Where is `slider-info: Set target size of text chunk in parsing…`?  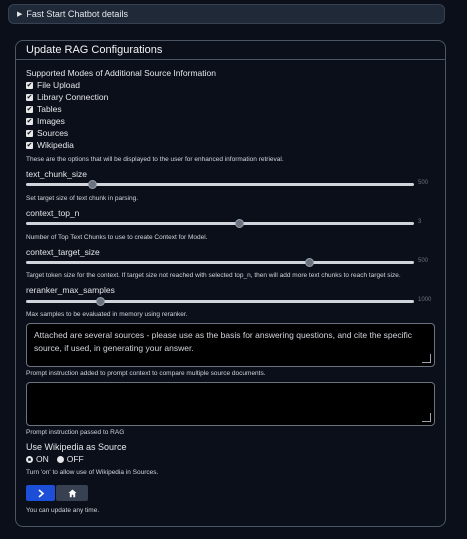
slider-info: Set target size of text chunk in parsing… is located at coordinates (82, 198).